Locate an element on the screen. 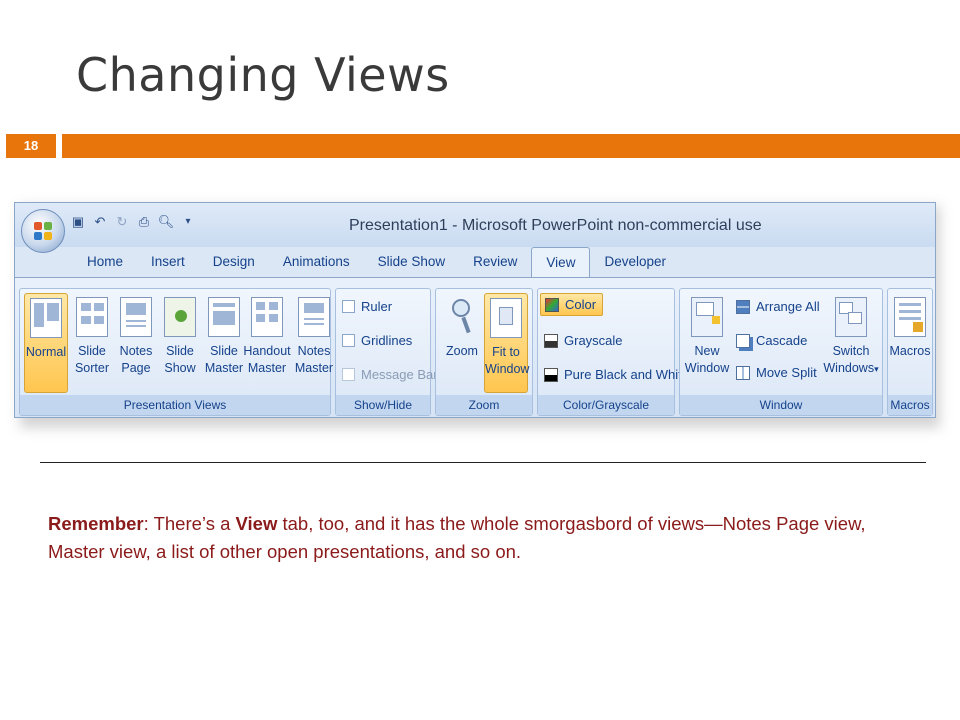 This screenshot has width=960, height=720. group-label-color-grayscale: Color/Grayscale is located at coordinates (606, 405).